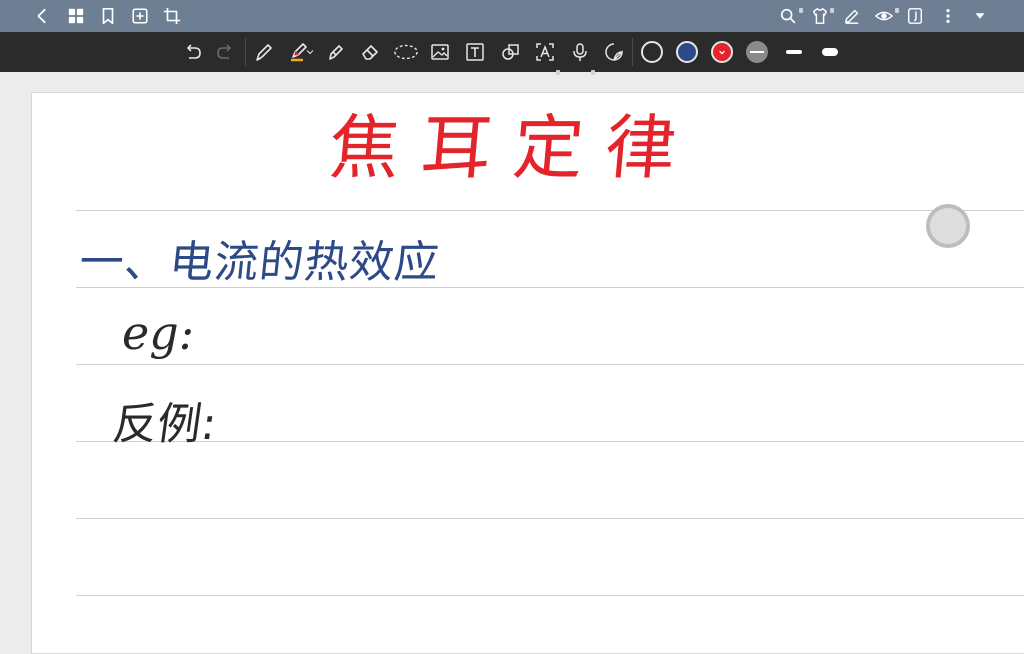 This screenshot has height=654, width=1024. What do you see at coordinates (140, 16) in the screenshot?
I see `add-page-icon` at bounding box center [140, 16].